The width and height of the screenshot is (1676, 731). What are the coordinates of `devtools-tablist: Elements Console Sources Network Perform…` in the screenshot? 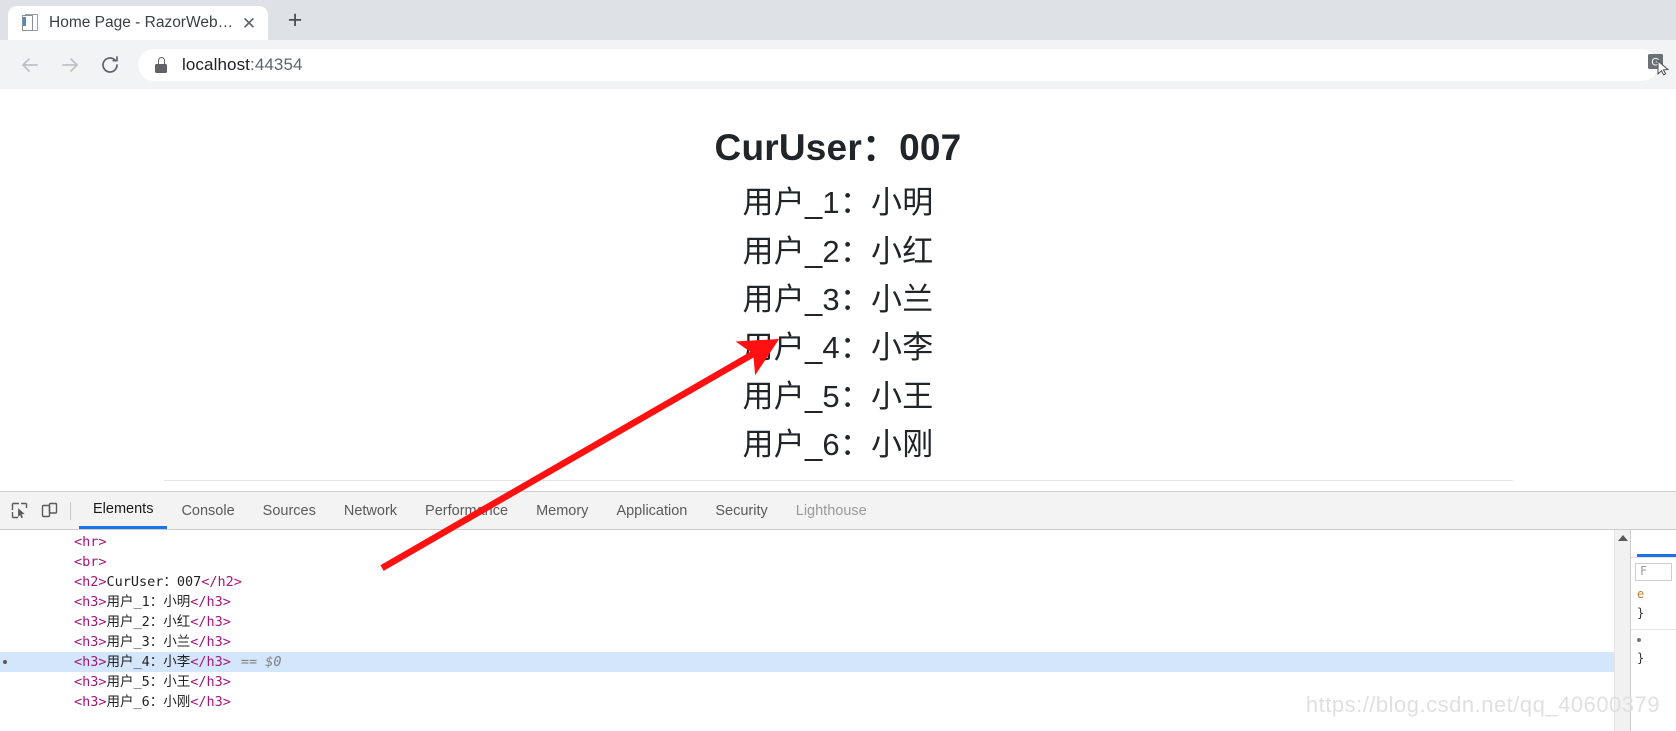 It's located at (877, 510).